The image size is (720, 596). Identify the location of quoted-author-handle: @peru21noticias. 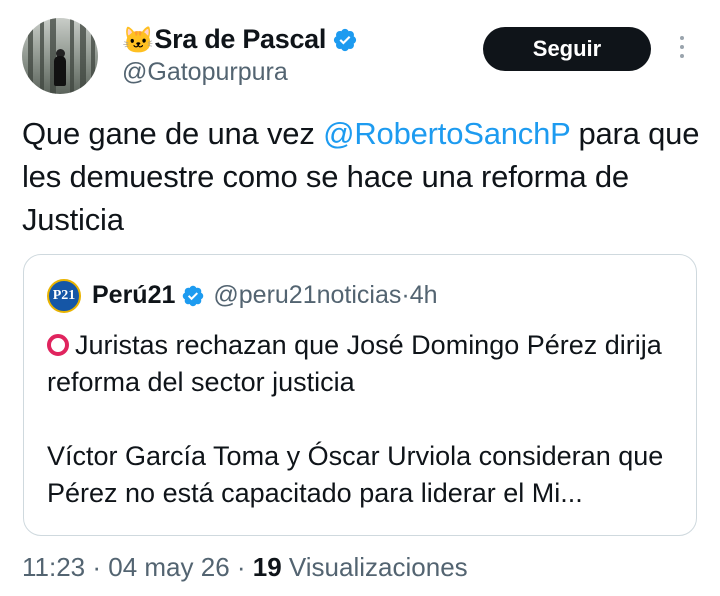
(307, 295).